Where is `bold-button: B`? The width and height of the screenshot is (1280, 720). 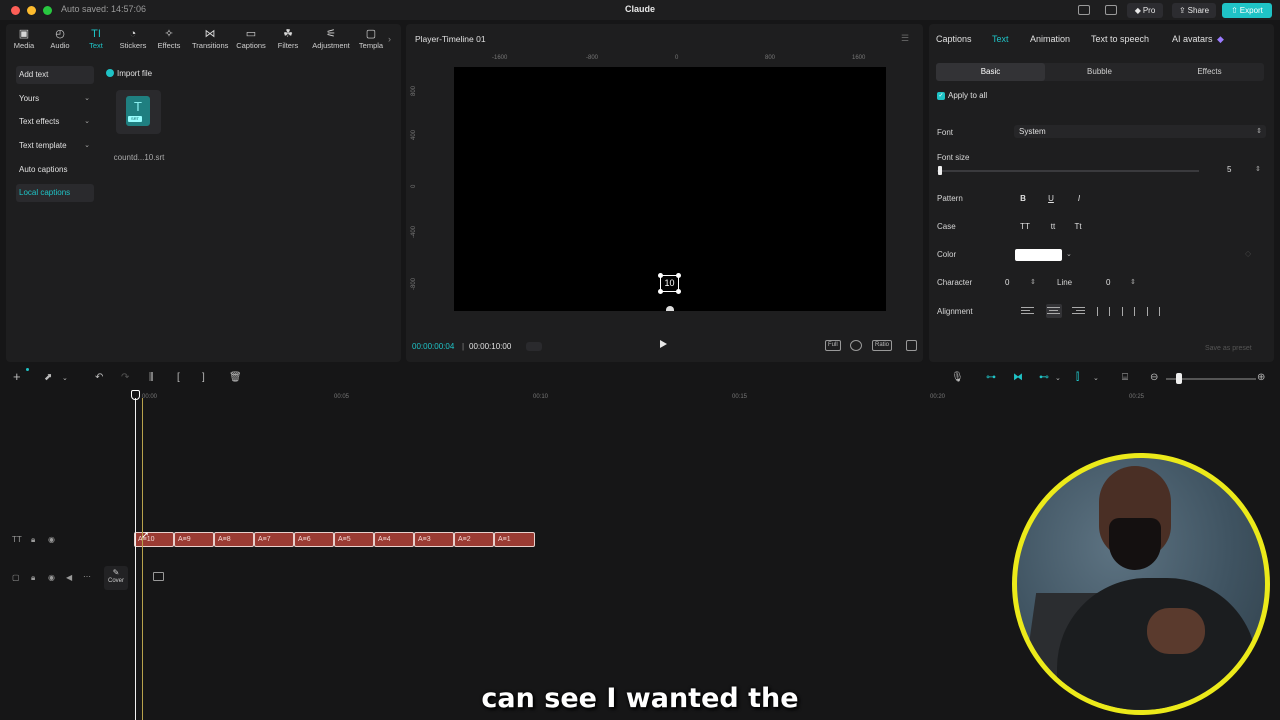
bold-button: B is located at coordinates (1023, 198).